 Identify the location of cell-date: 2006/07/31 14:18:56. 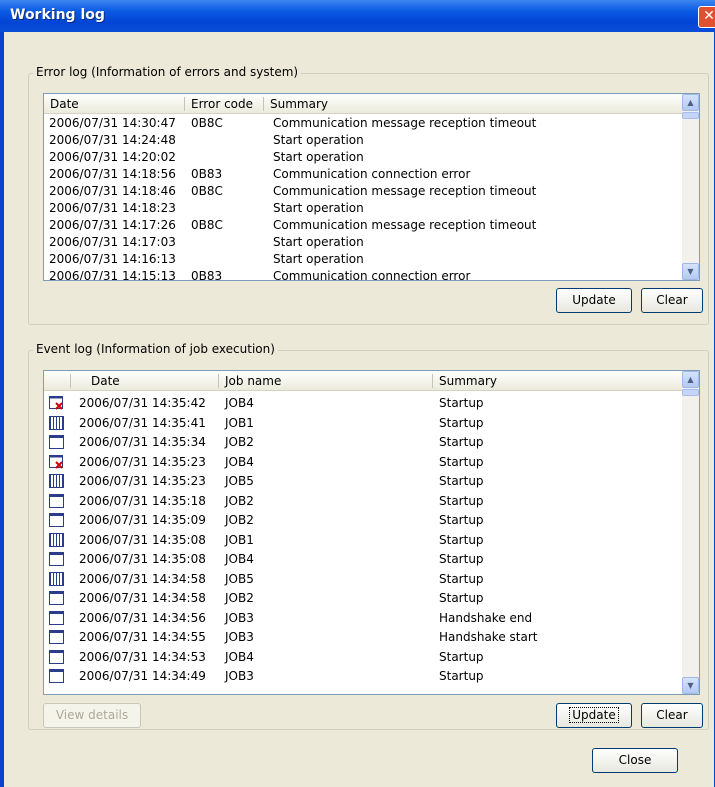
(112, 174).